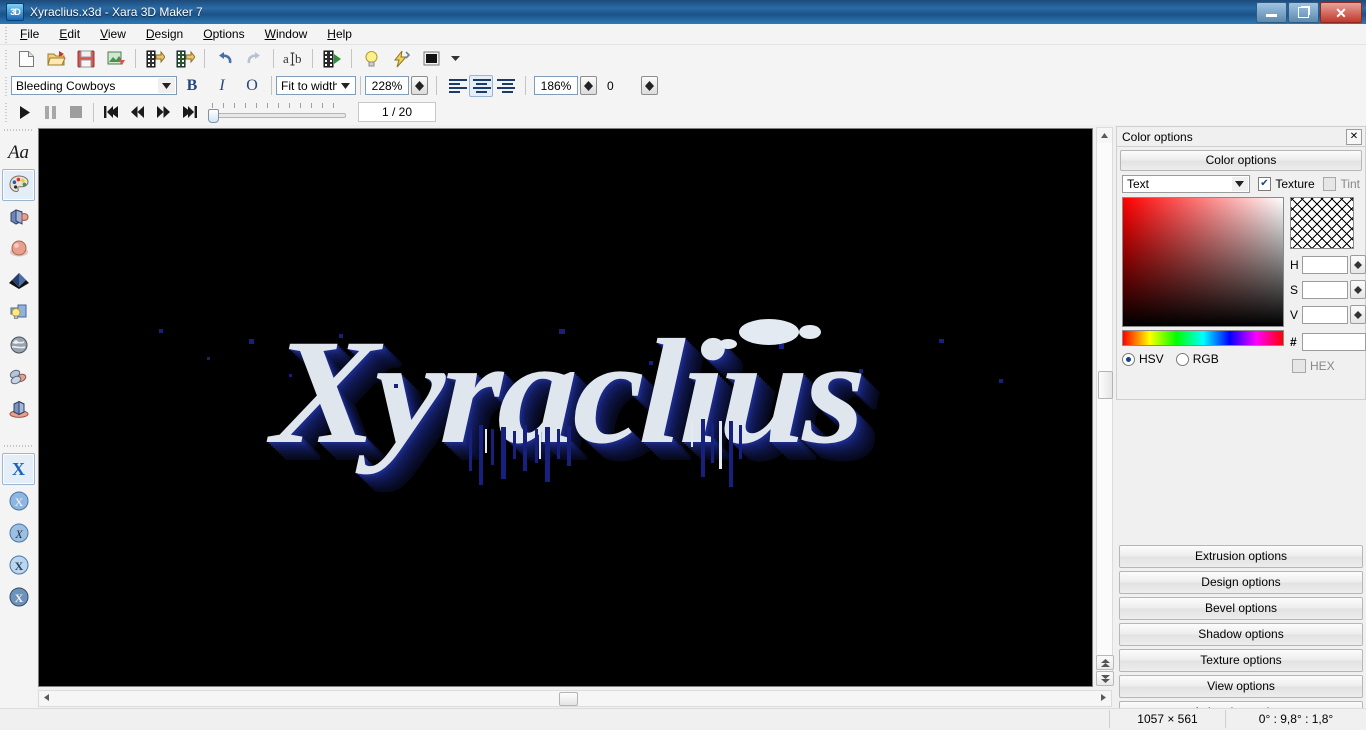 The image size is (1366, 730). Describe the element at coordinates (1329, 184) in the screenshot. I see `tint-checkbox` at that location.